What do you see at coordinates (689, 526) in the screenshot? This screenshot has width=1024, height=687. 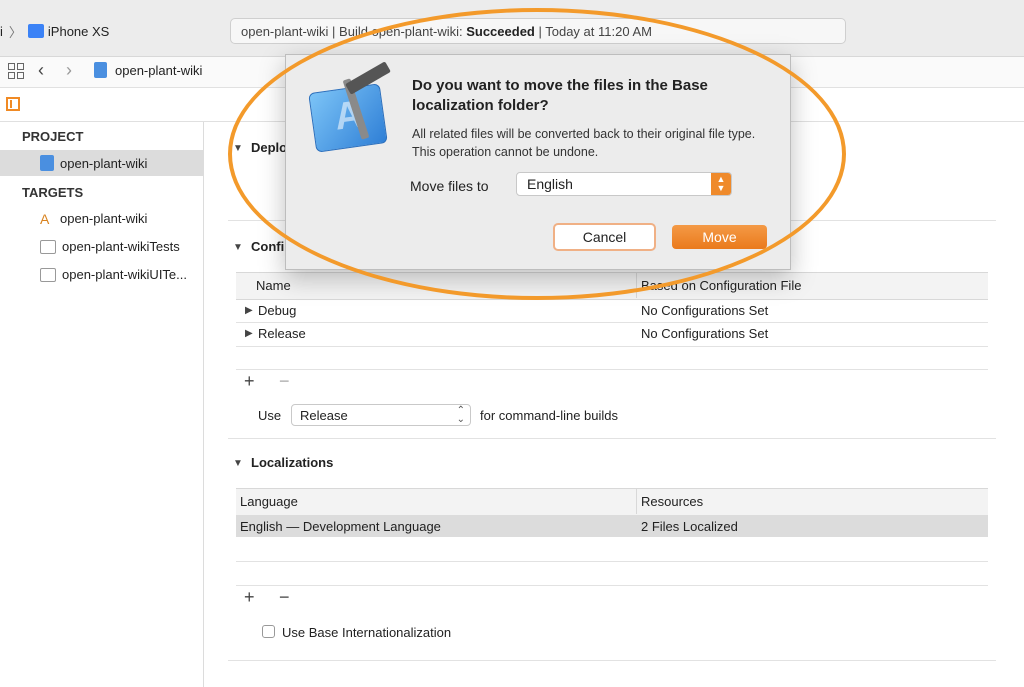 I see `resources-cell: 2 Files Localized` at bounding box center [689, 526].